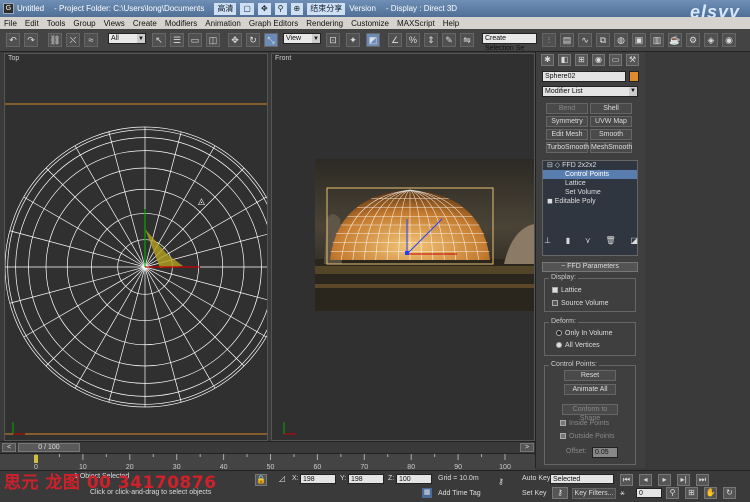 Image resolution: width=750 pixels, height=502 pixels. What do you see at coordinates (664, 480) in the screenshot?
I see `play-icon: ▸` at bounding box center [664, 480].